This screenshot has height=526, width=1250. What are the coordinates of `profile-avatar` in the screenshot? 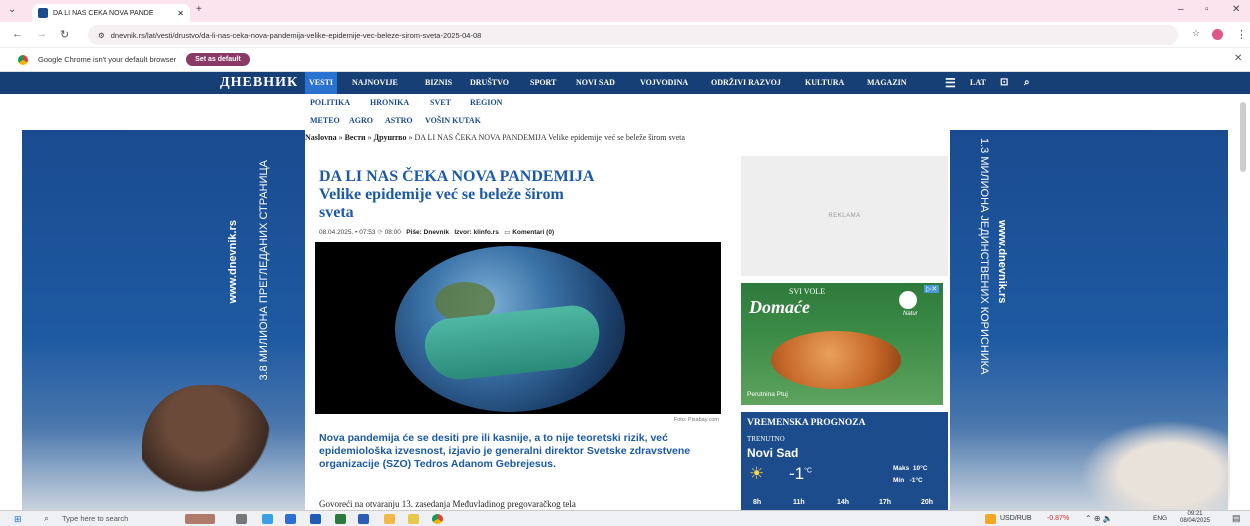 It's located at (1217, 34).